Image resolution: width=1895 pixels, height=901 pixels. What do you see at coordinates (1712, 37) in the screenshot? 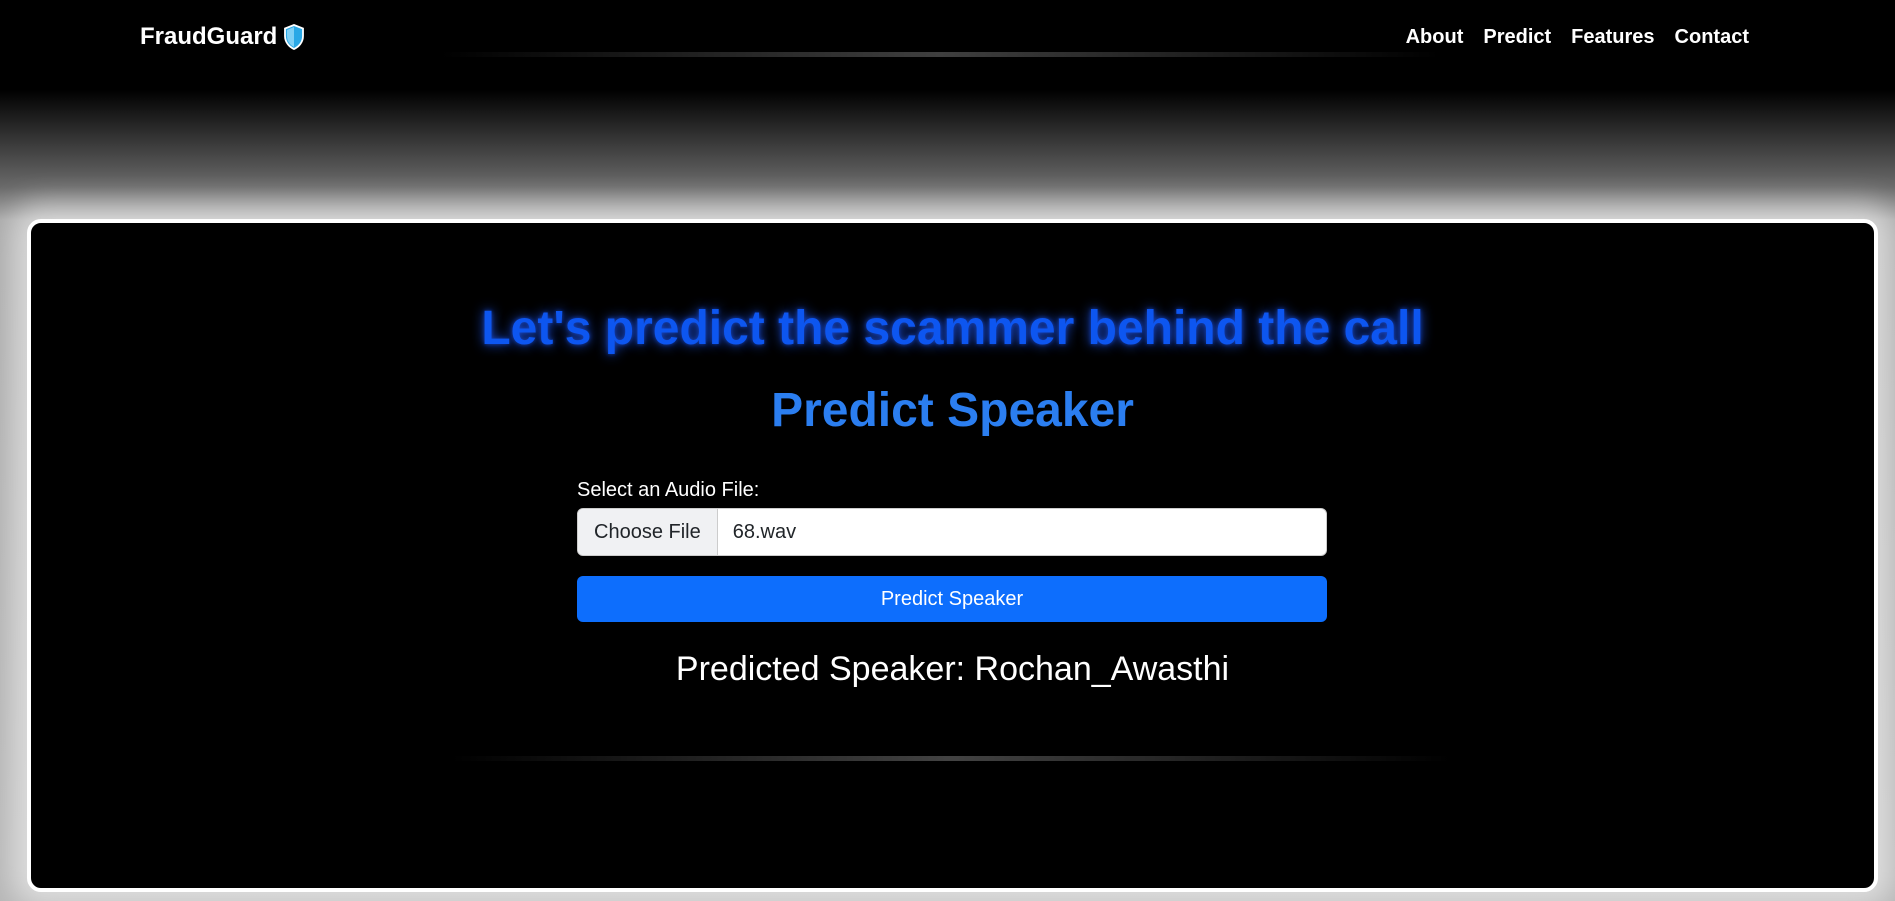
I see `nav-link-contact: Contact` at bounding box center [1712, 37].